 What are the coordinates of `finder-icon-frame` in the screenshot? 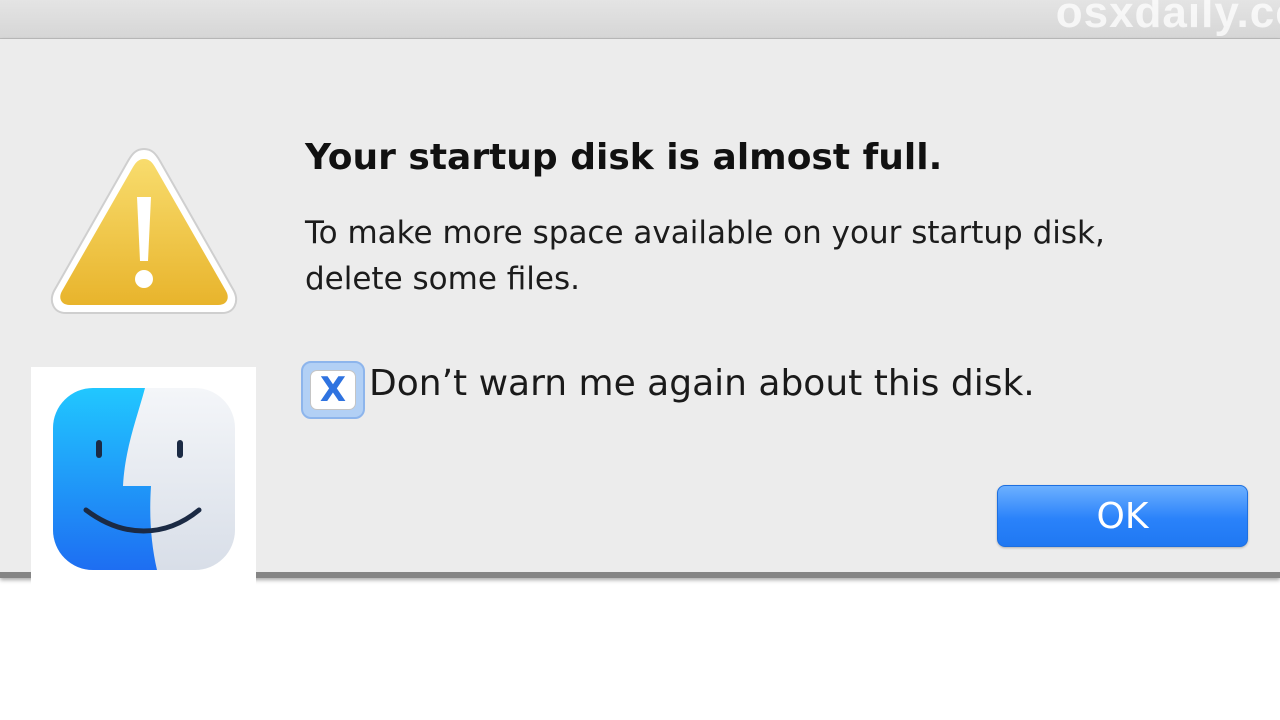 It's located at (143, 479).